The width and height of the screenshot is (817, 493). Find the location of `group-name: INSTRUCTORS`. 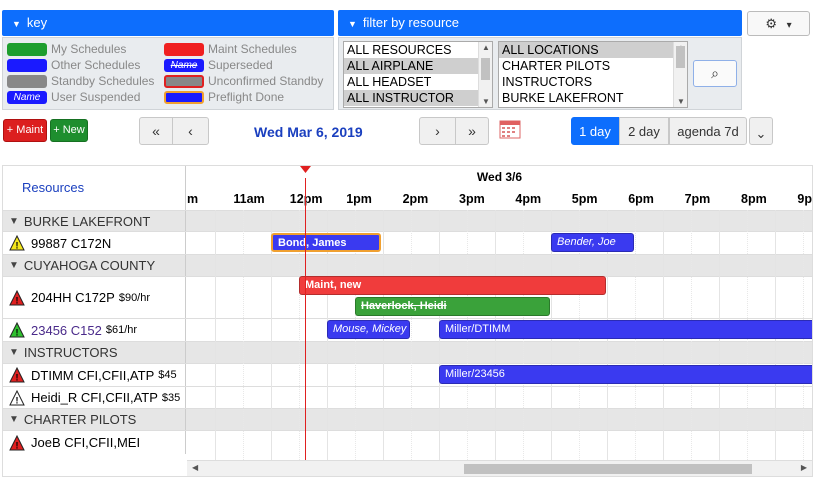

group-name: INSTRUCTORS is located at coordinates (70, 352).